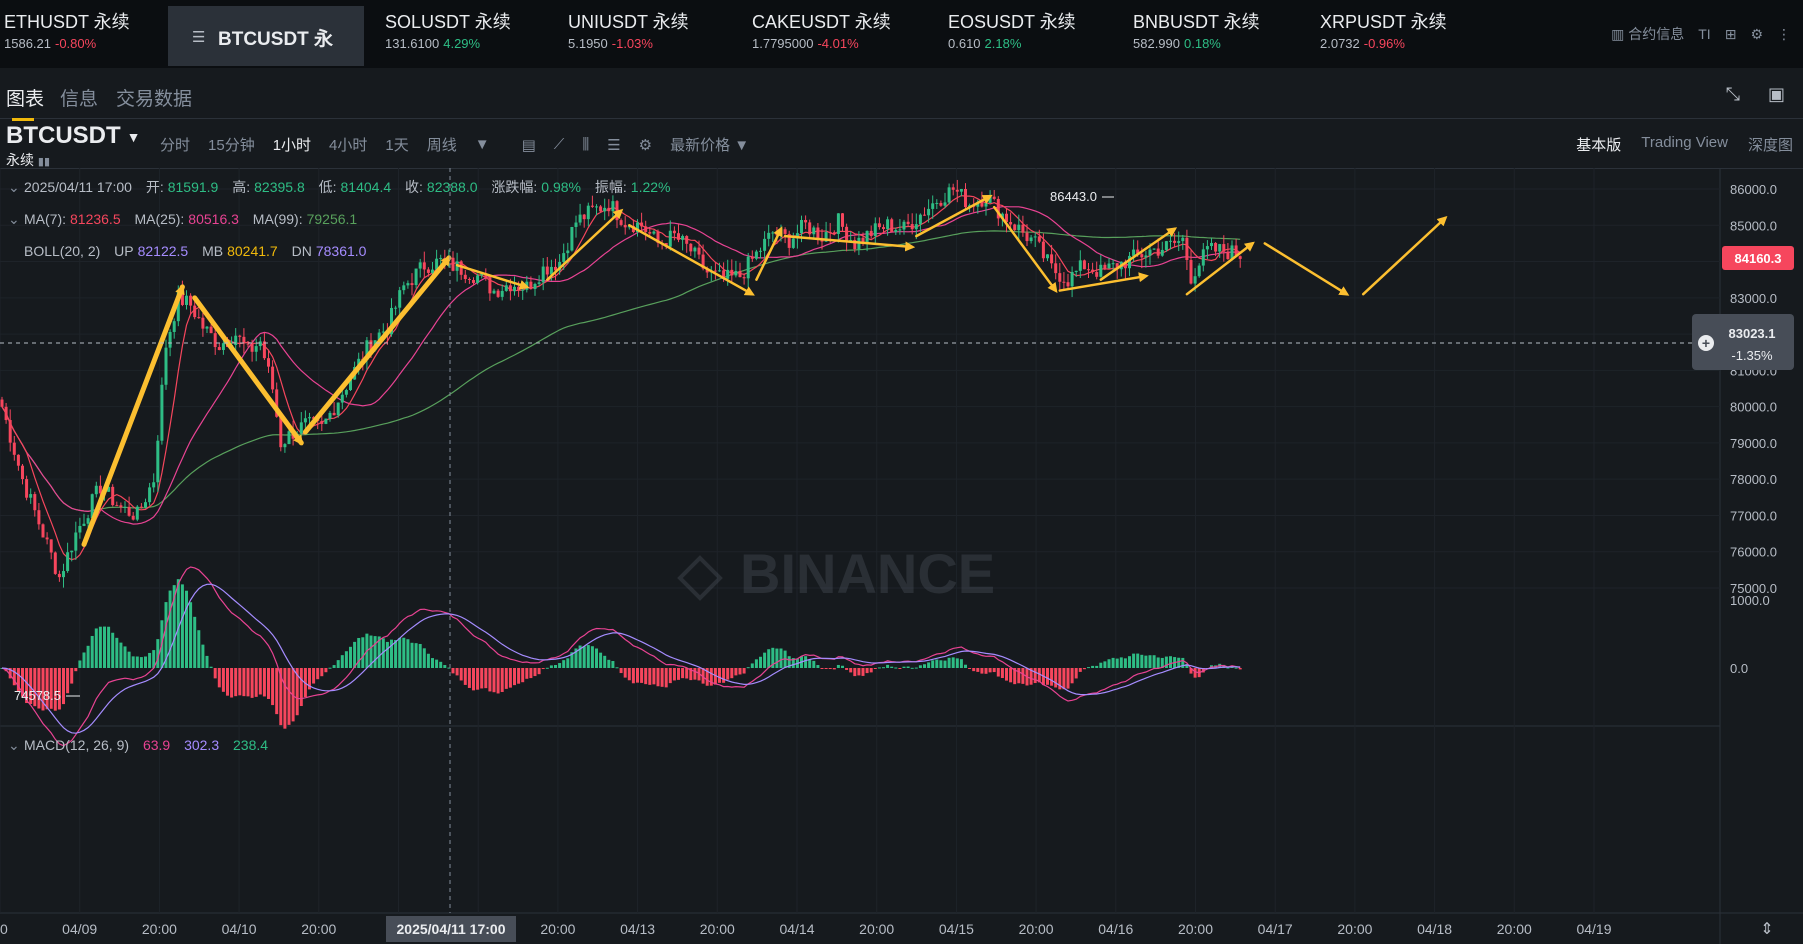 This screenshot has width=1803, height=944. What do you see at coordinates (231, 144) in the screenshot?
I see `interval-15m: 15分钟` at bounding box center [231, 144].